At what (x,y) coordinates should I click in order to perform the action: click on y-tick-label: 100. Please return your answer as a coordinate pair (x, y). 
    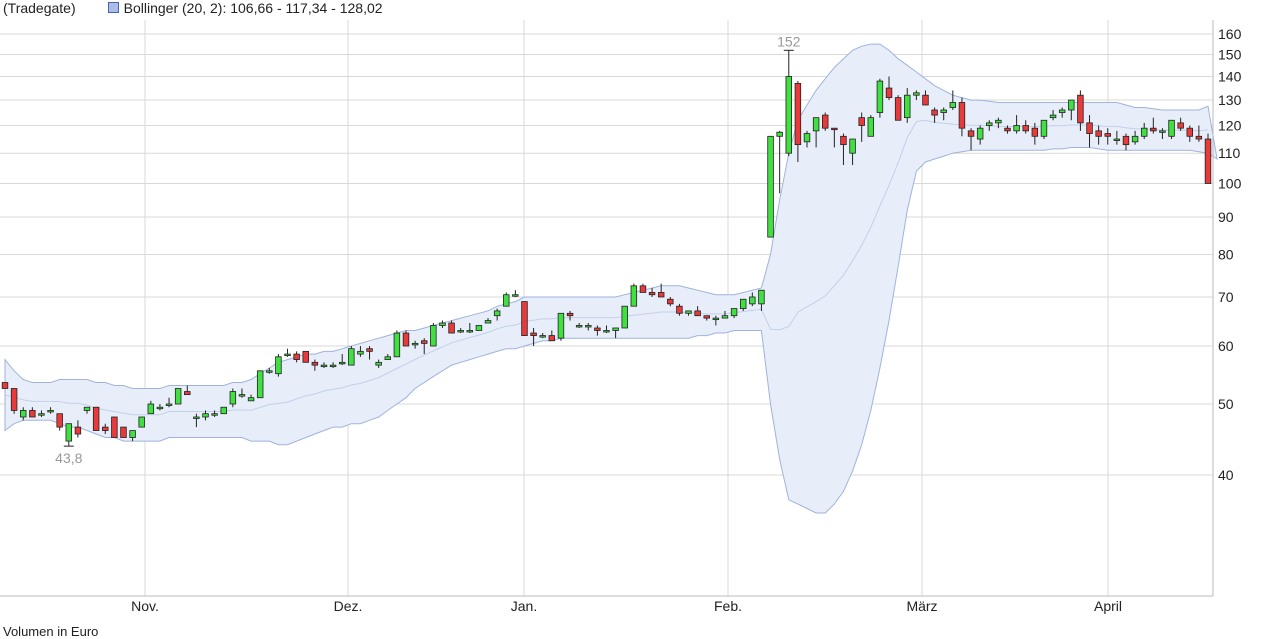
    Looking at the image, I should click on (1230, 184).